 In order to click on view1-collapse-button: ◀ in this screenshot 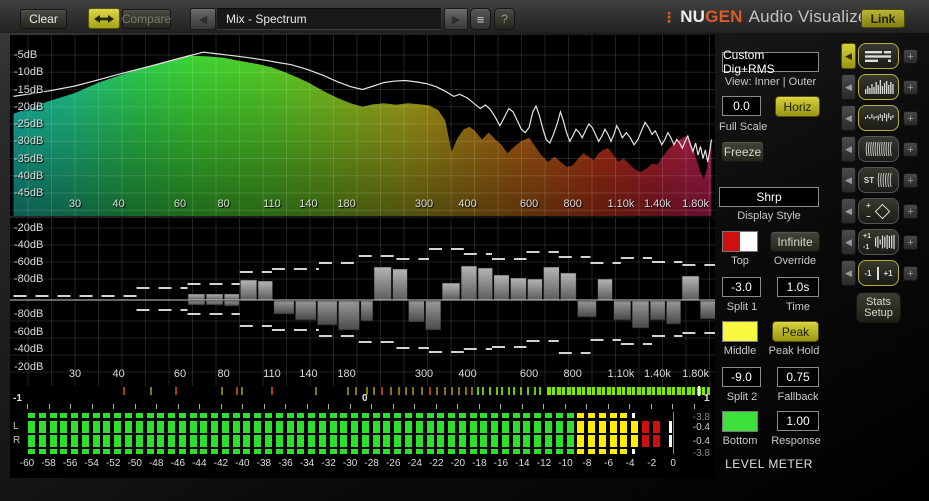, I will do `click(848, 56)`.